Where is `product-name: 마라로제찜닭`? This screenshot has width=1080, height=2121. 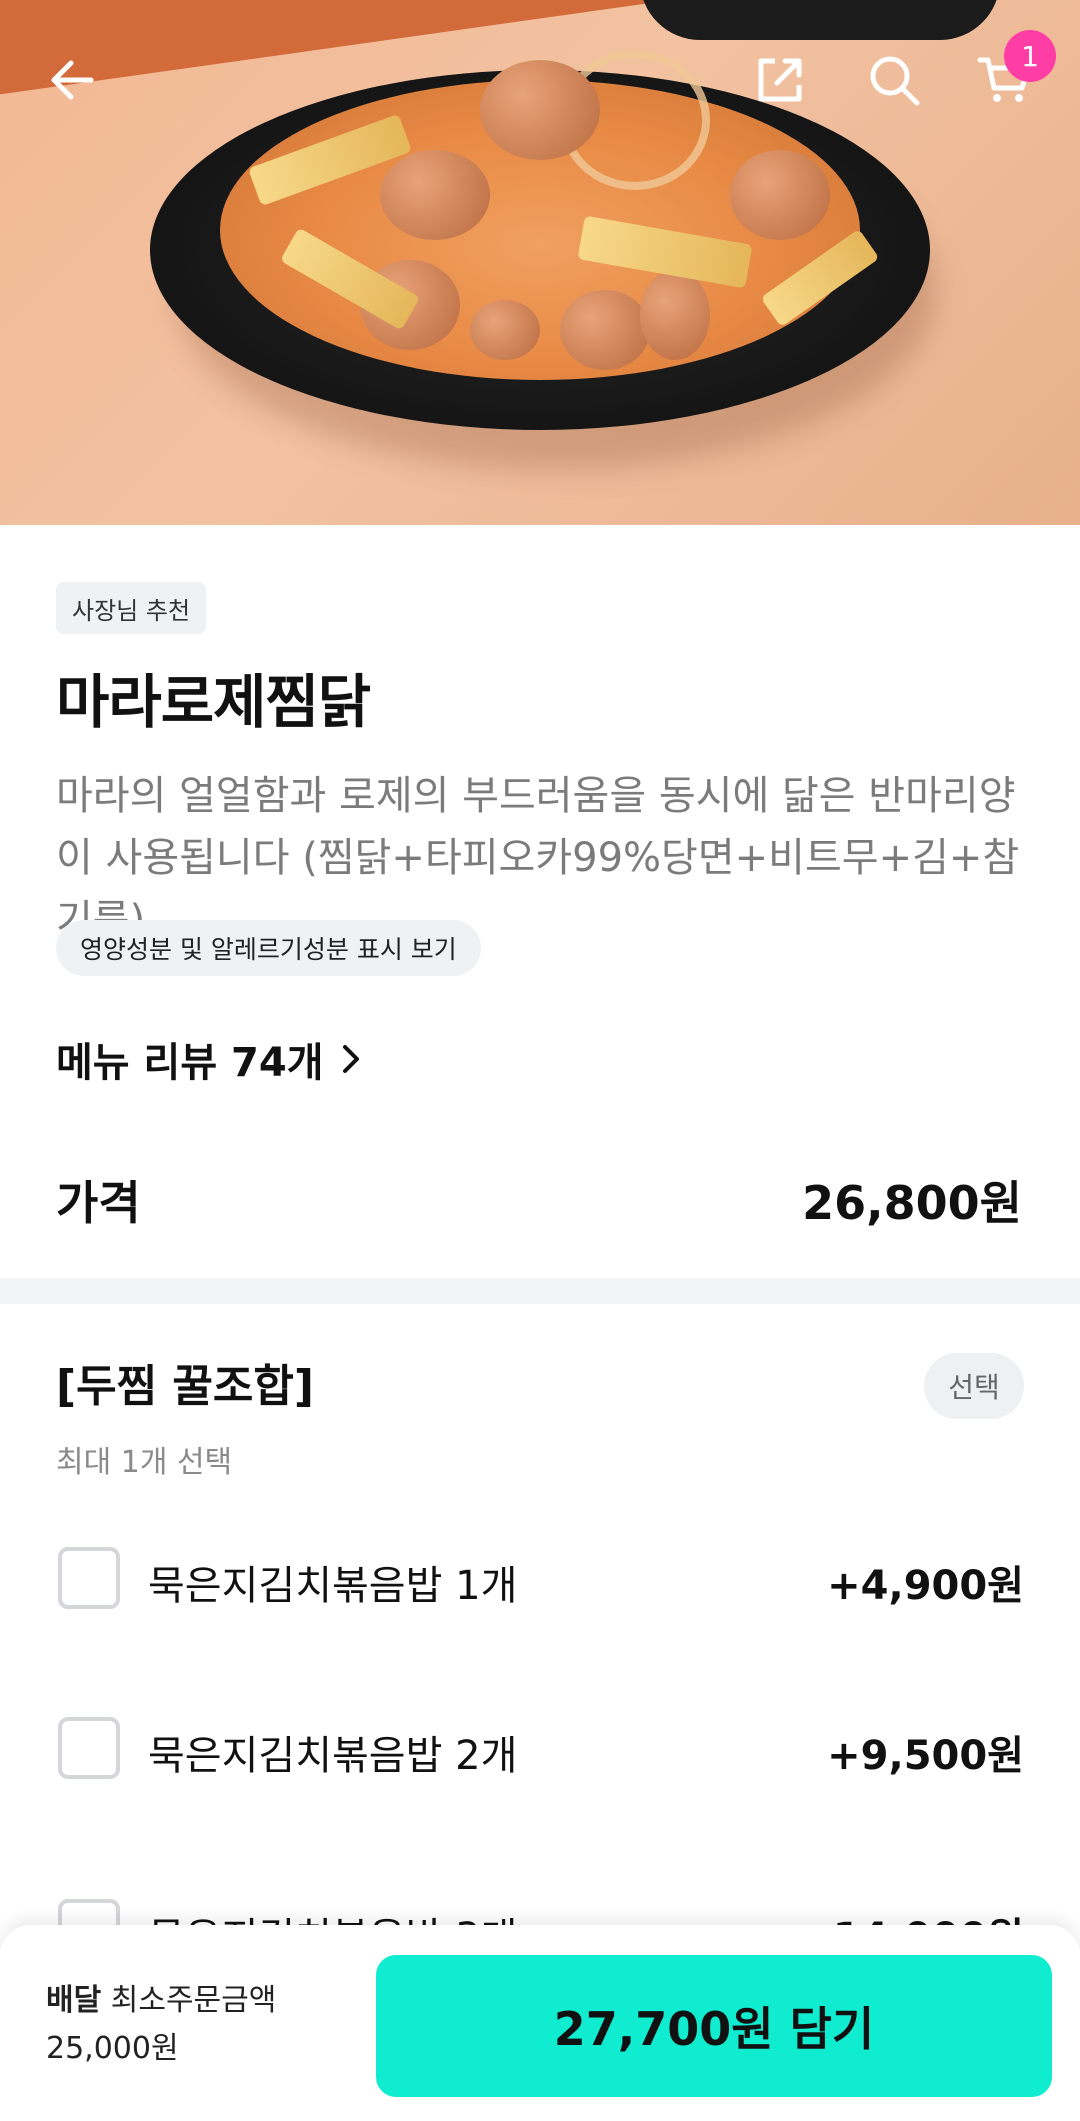
product-name: 마라로제찜닭 is located at coordinates (213, 702).